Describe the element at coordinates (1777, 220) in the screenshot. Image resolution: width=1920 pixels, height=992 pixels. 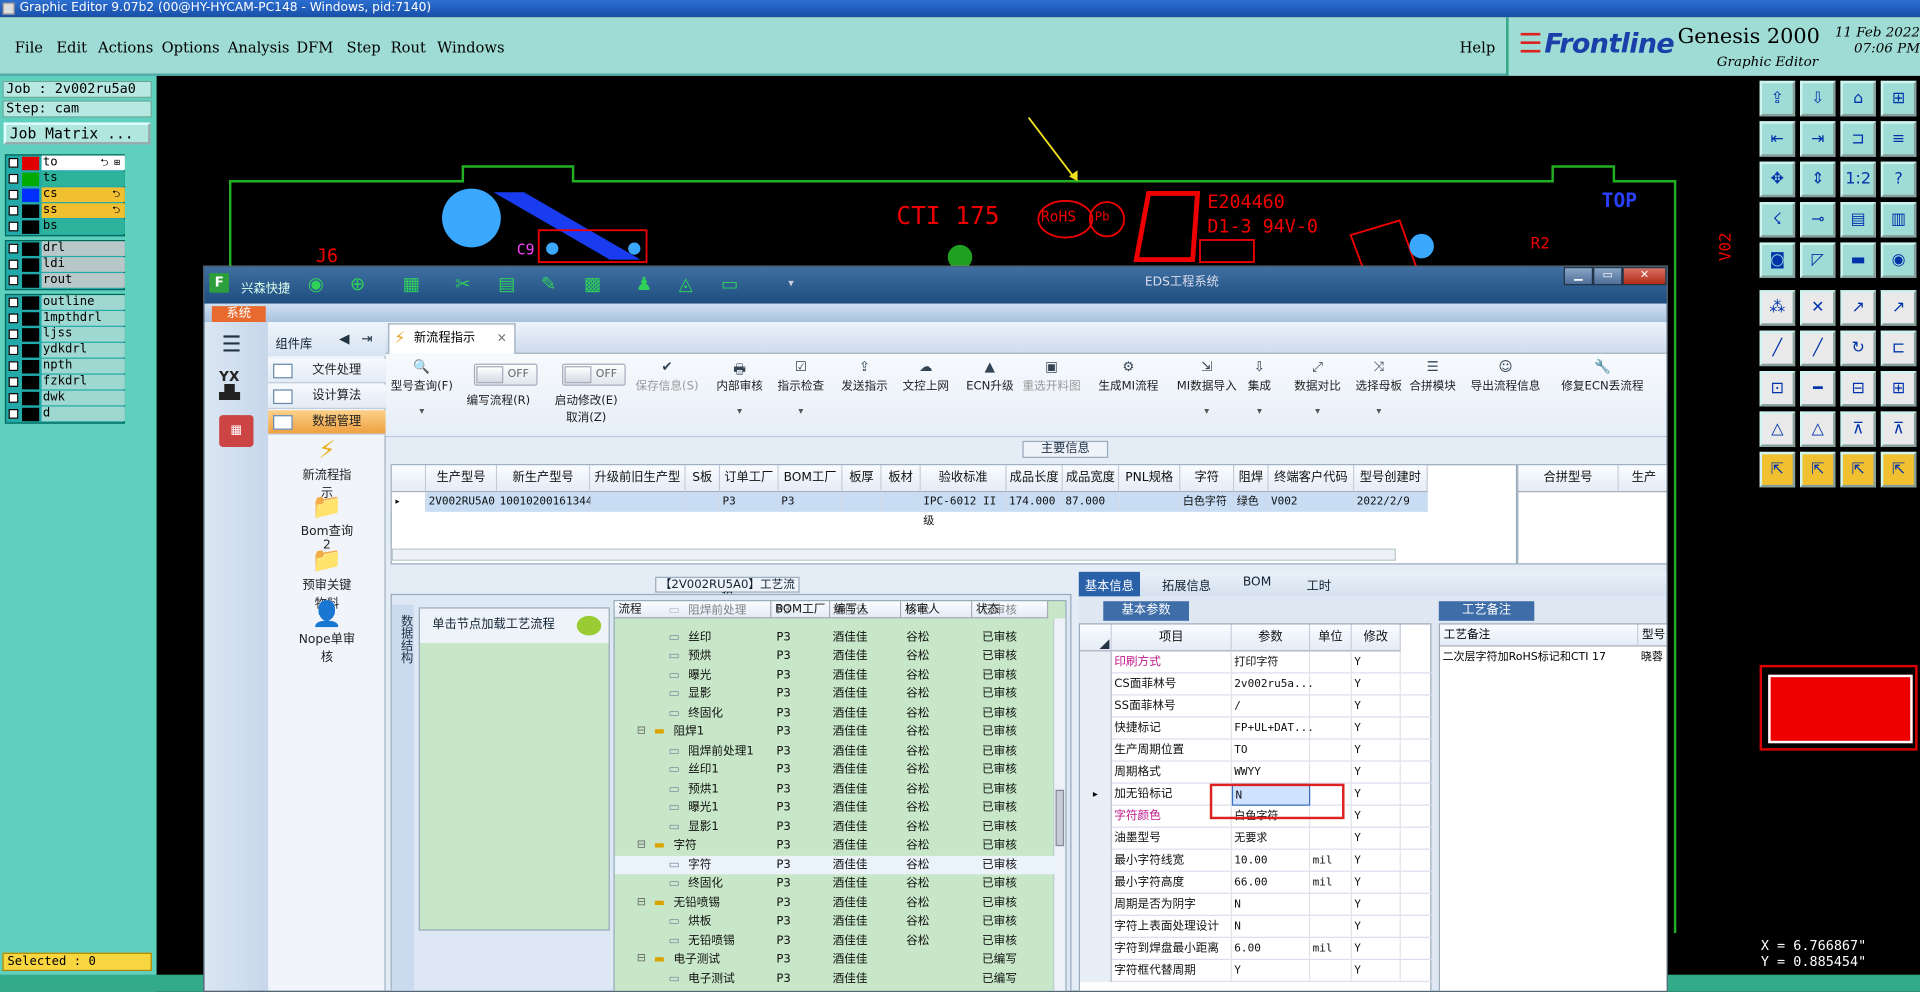
I see `tool-button-13: ☇` at that location.